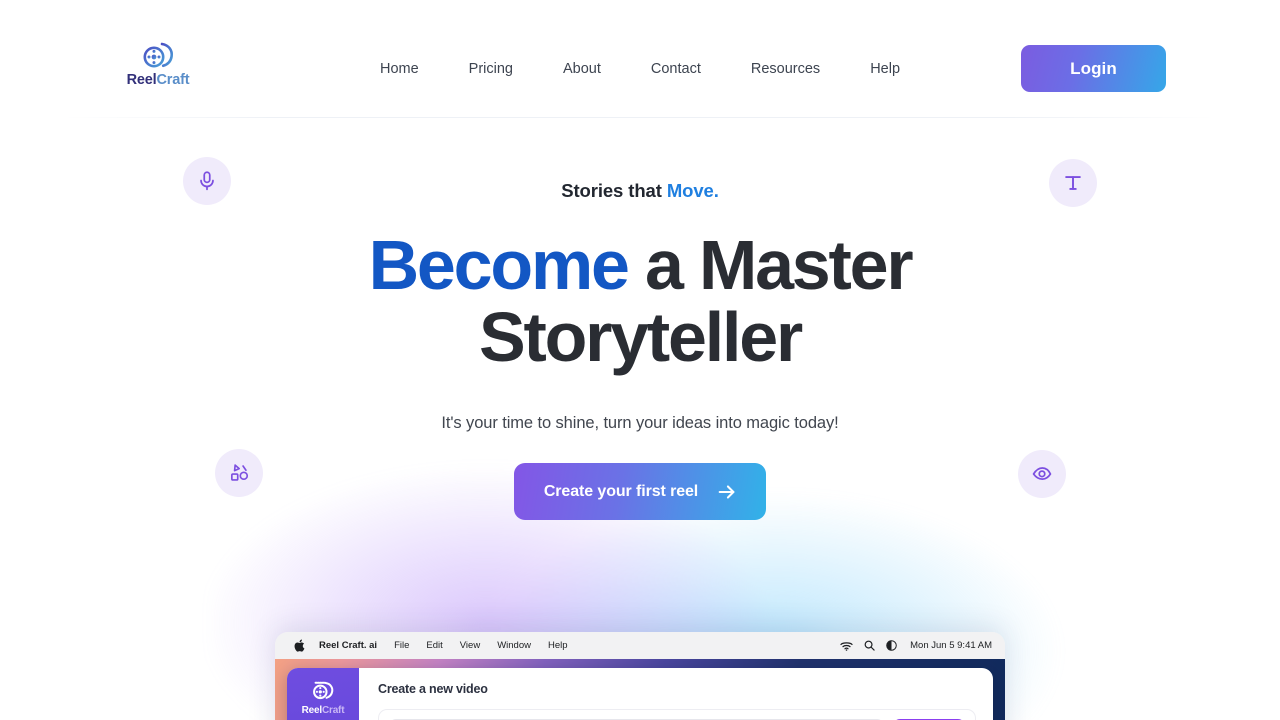 The height and width of the screenshot is (720, 1280). I want to click on cta-label: Create your first reel, so click(621, 491).